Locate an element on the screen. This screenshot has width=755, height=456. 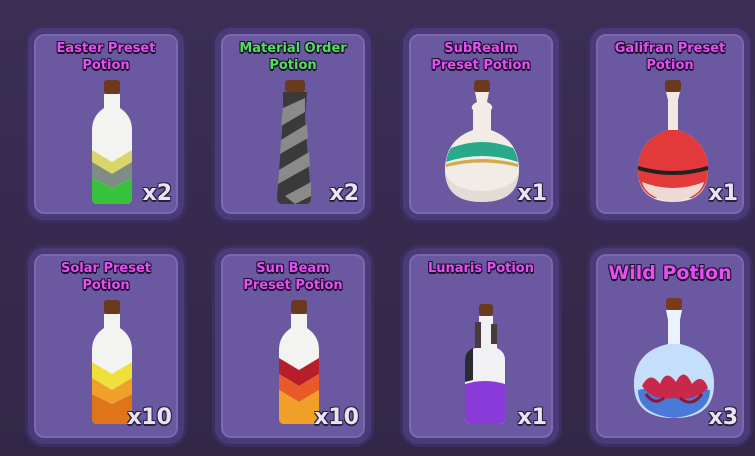
potion-card-material-order: Material Order Potion x2 is located at coordinates (293, 124).